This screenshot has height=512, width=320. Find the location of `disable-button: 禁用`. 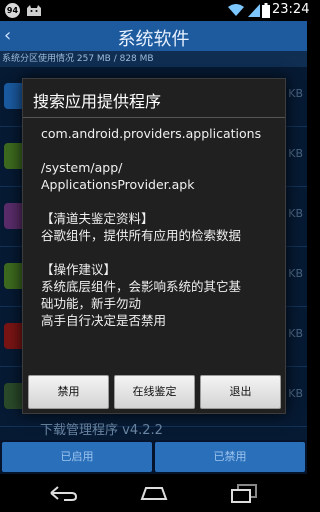

disable-button: 禁用 is located at coordinates (68, 392).